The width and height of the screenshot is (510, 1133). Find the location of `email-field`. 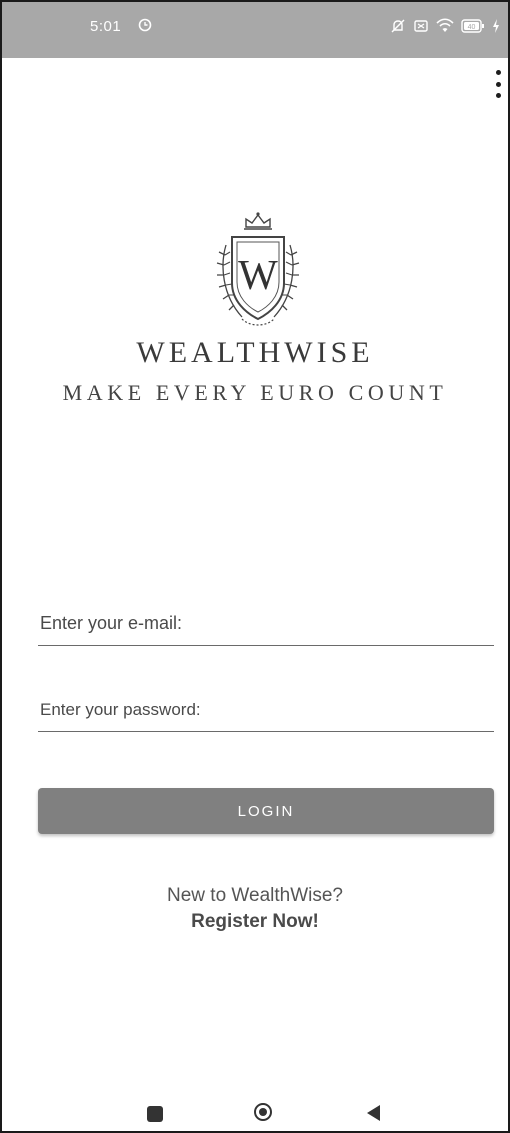

email-field is located at coordinates (266, 624).